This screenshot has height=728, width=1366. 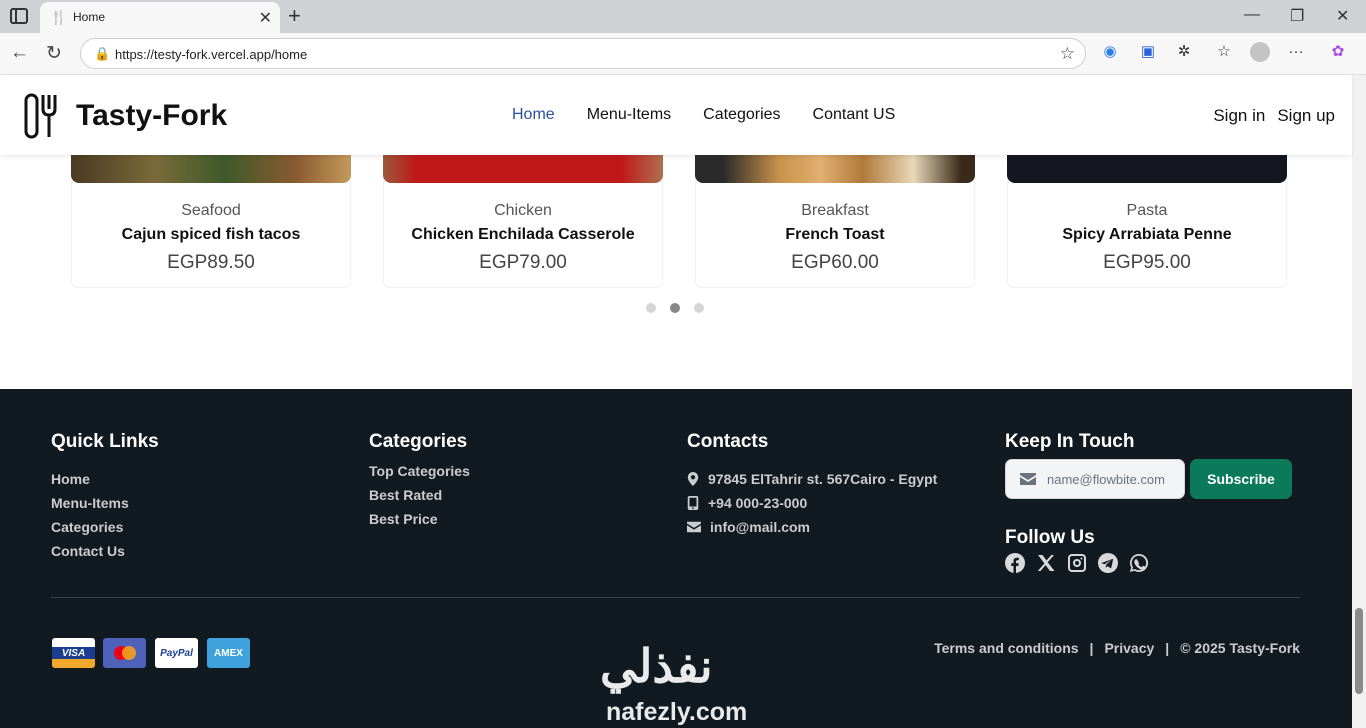 I want to click on product-card: Breakfast French Toast EGP60.00, so click(x=835, y=221).